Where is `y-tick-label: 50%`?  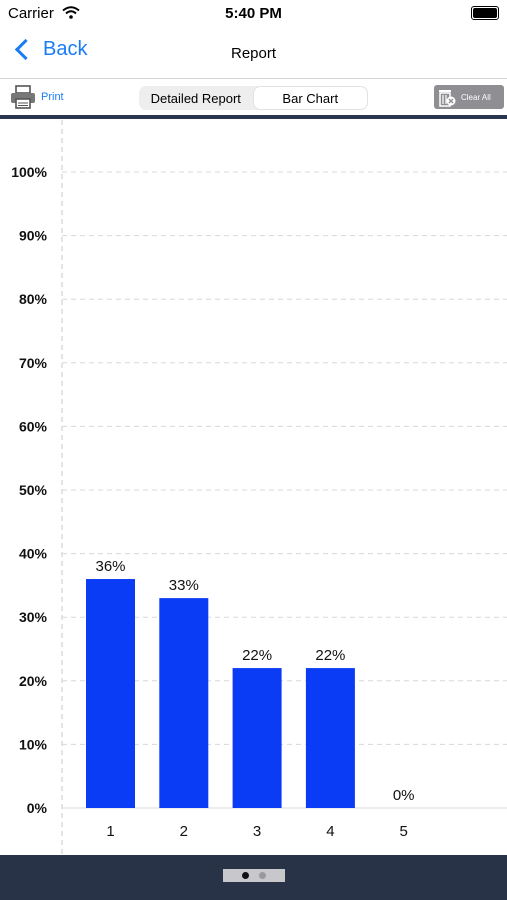 y-tick-label: 50% is located at coordinates (33, 490).